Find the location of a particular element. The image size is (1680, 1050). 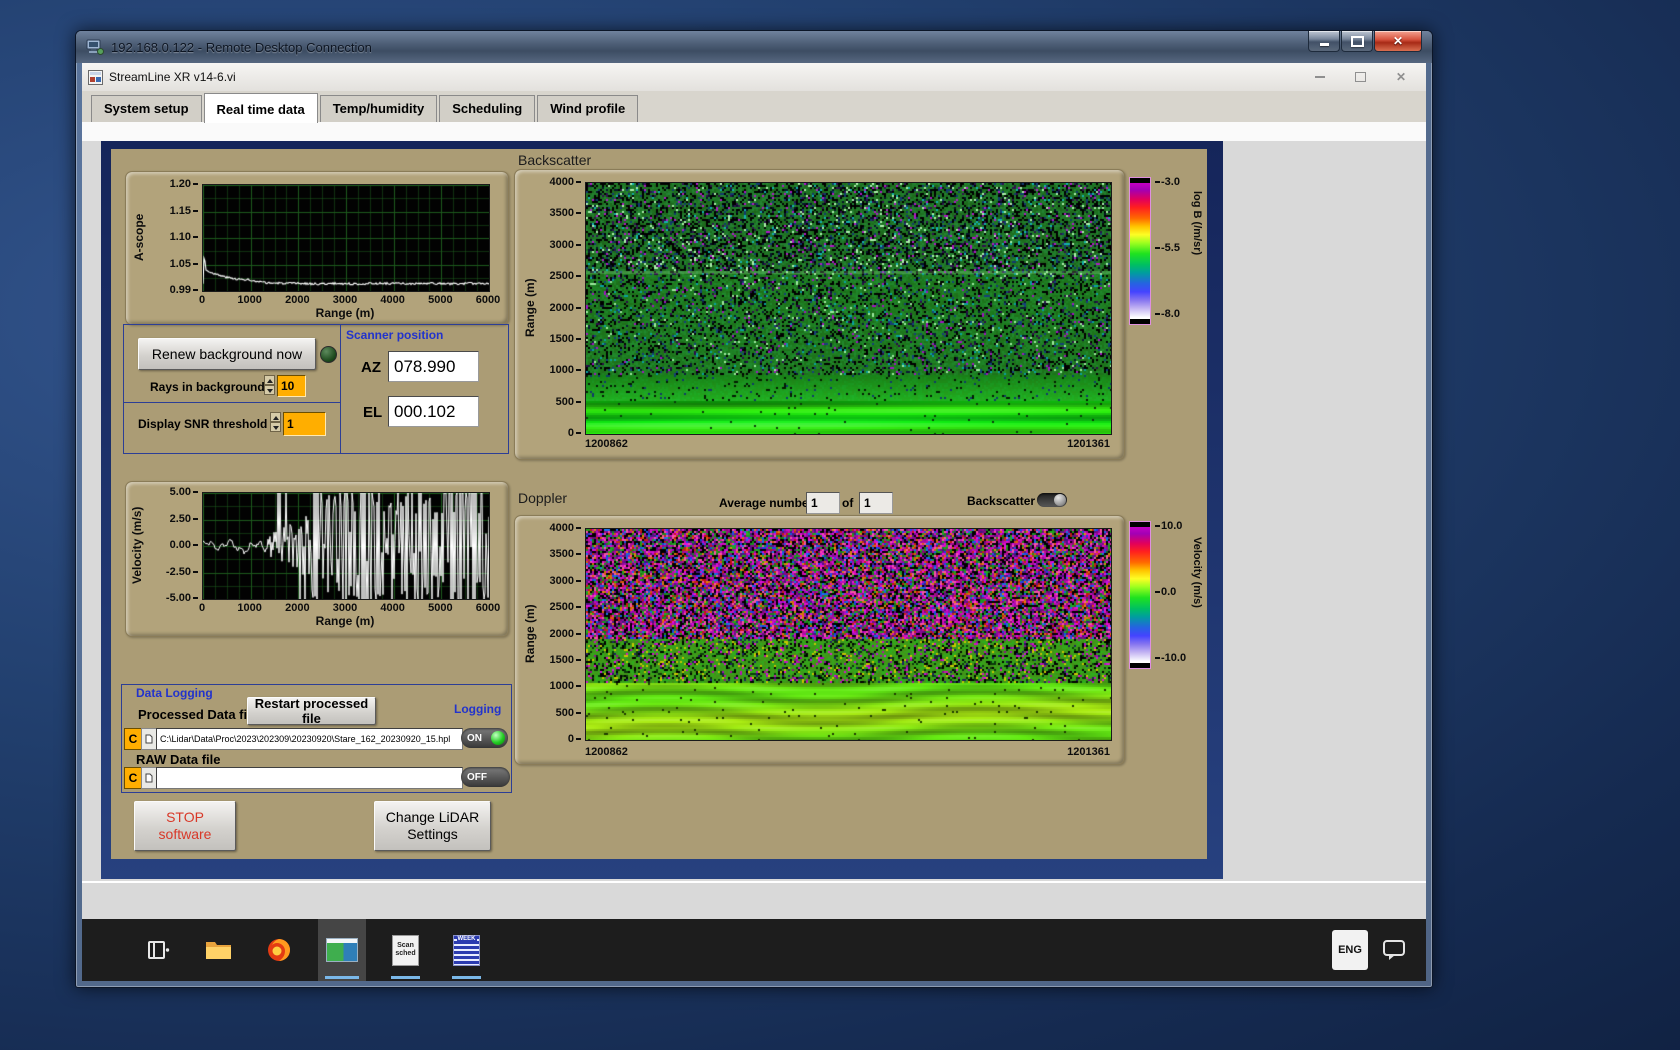

snr-spinner is located at coordinates (275, 422).